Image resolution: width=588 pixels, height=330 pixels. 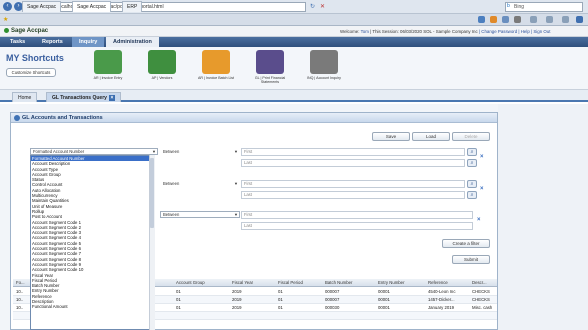 What do you see at coordinates (108, 62) in the screenshot?
I see `invoice-entry-icon` at bounding box center [108, 62].